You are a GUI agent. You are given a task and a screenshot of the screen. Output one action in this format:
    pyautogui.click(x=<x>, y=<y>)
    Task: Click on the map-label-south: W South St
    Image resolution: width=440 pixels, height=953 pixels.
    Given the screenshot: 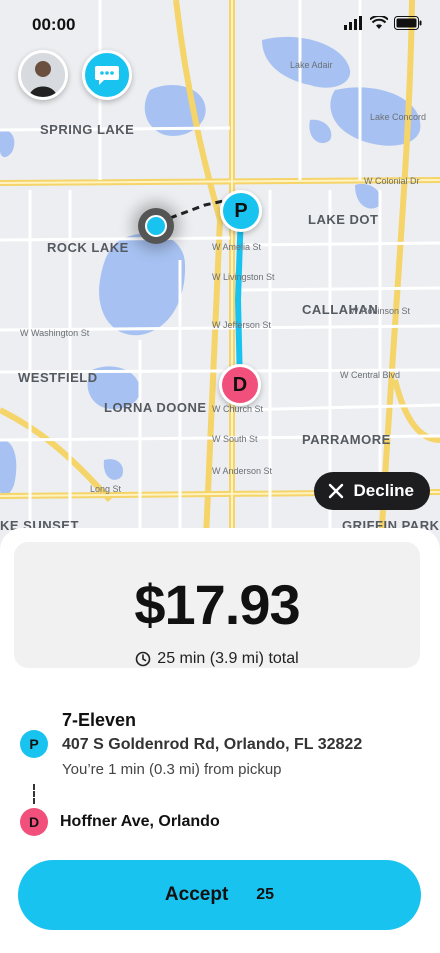 What is the action you would take?
    pyautogui.click(x=235, y=439)
    